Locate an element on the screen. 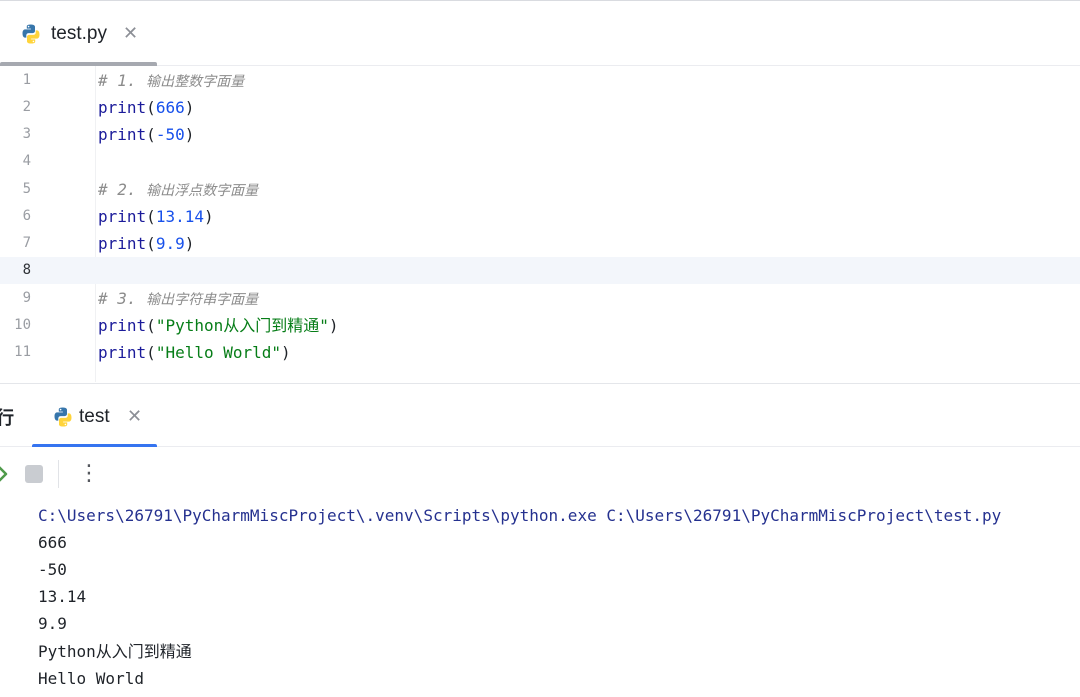 The width and height of the screenshot is (1080, 697). code-text: # 2. 输出浮点数字面量 is located at coordinates (178, 190).